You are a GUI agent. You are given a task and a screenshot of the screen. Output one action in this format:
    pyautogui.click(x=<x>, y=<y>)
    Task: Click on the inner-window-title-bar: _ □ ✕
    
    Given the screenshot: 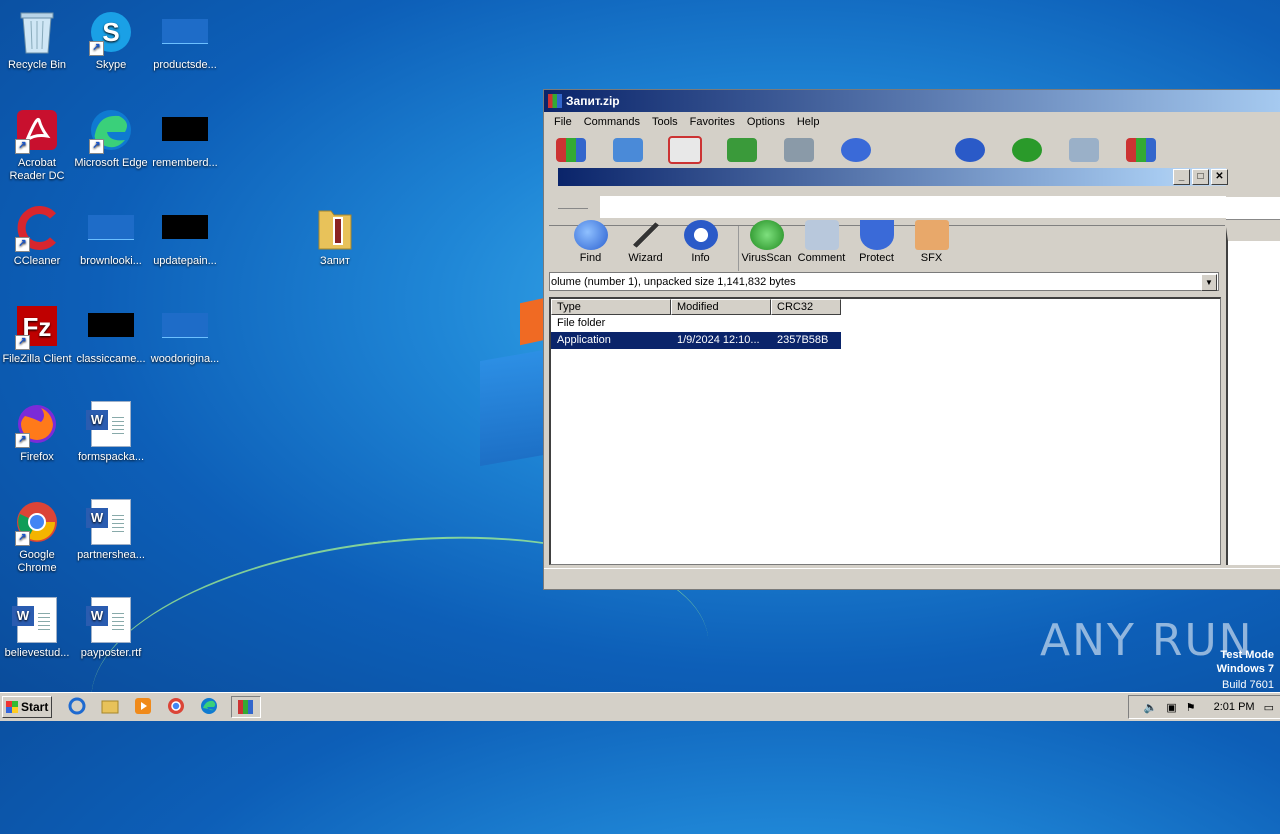 What is the action you would take?
    pyautogui.click(x=893, y=177)
    